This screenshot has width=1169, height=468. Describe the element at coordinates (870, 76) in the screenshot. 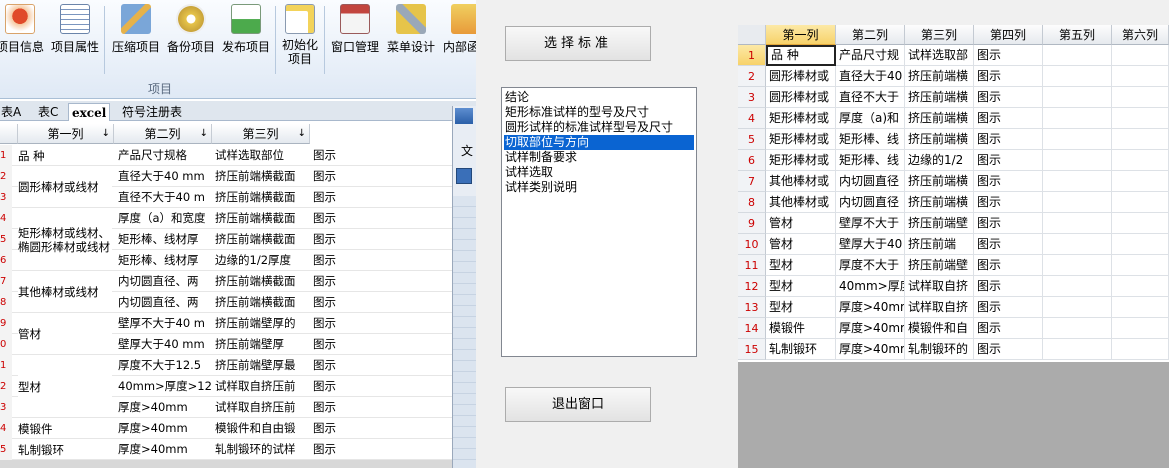

I see `table-cell: 直径大于40` at that location.